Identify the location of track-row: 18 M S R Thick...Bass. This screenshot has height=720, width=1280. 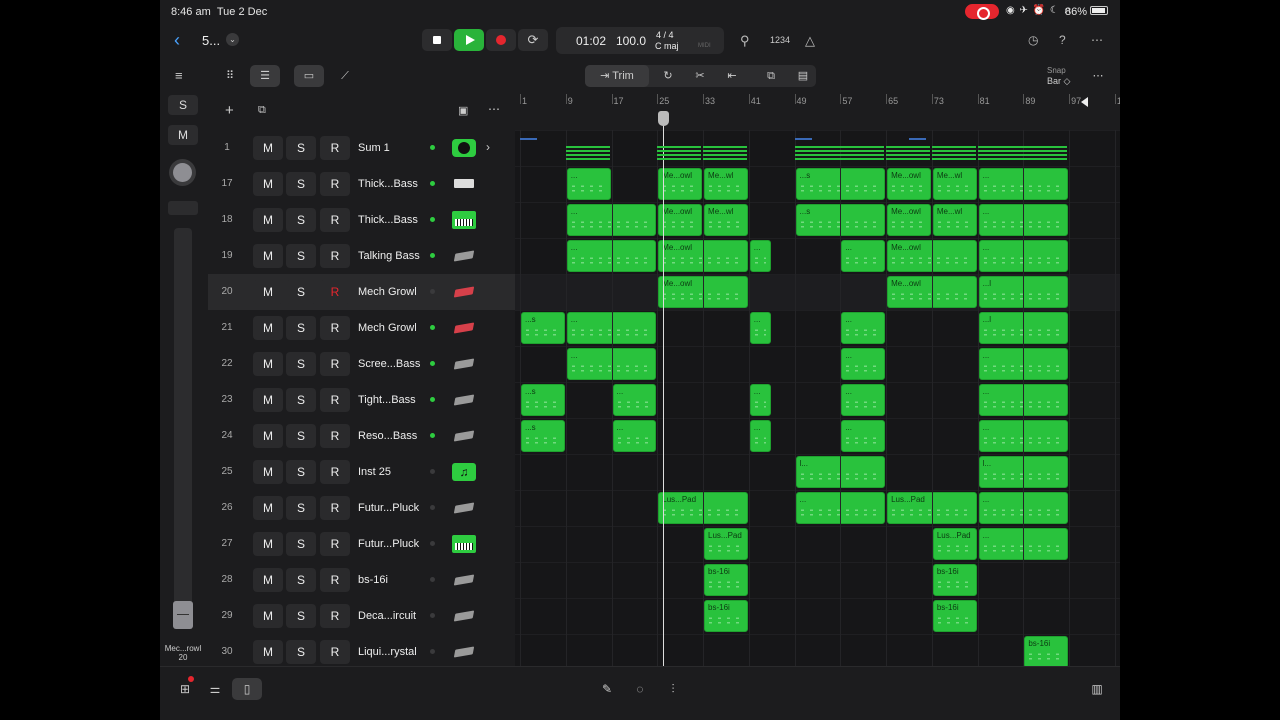
(361, 220).